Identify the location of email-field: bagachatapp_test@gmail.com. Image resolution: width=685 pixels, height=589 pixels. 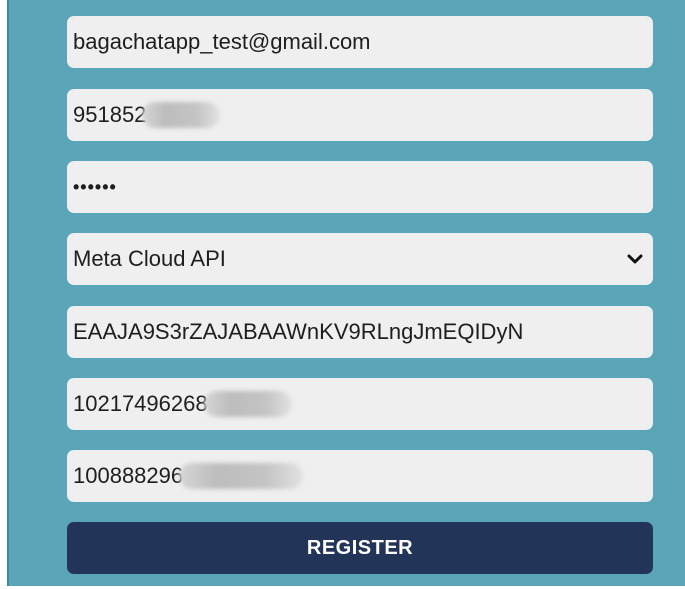
(360, 42).